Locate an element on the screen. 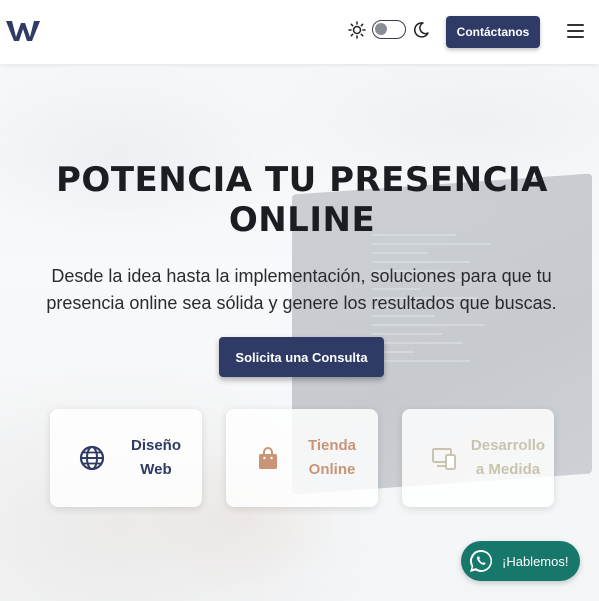 This screenshot has height=601, width=599. whatsapp-icon is located at coordinates (481, 560).